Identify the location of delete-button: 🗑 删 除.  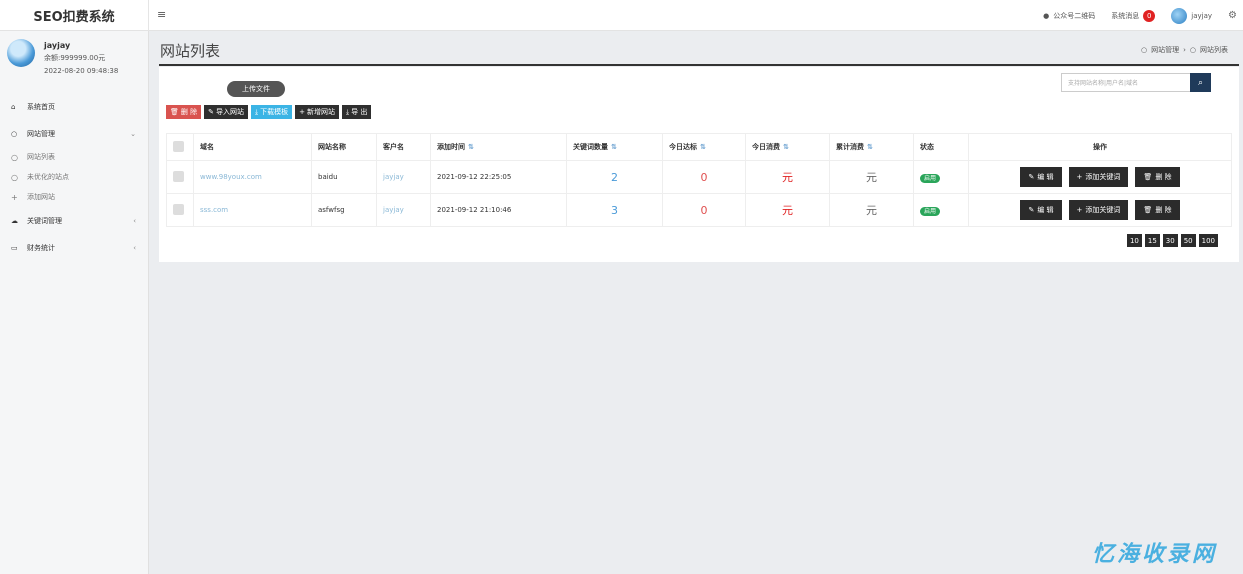
(184, 112).